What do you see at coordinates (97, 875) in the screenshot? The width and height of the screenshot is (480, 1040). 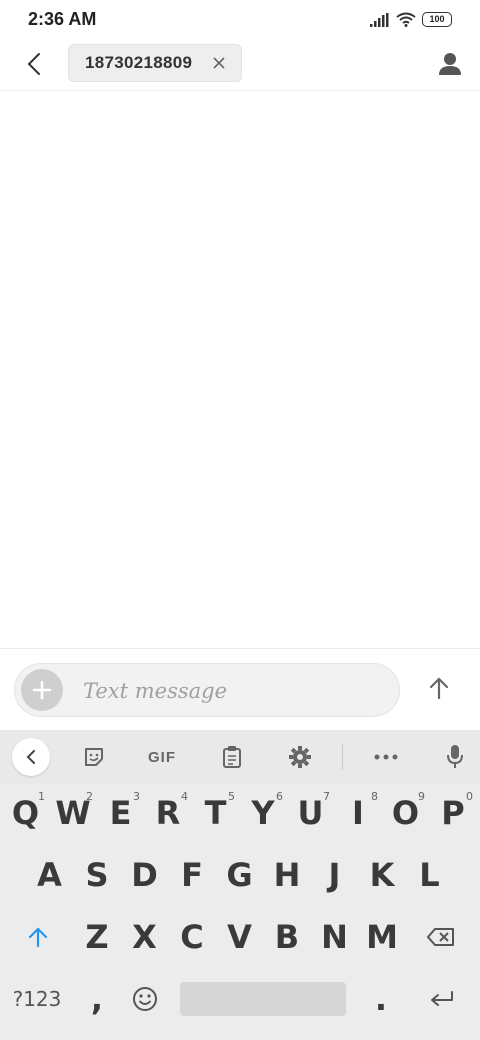 I see `key-s: S` at bounding box center [97, 875].